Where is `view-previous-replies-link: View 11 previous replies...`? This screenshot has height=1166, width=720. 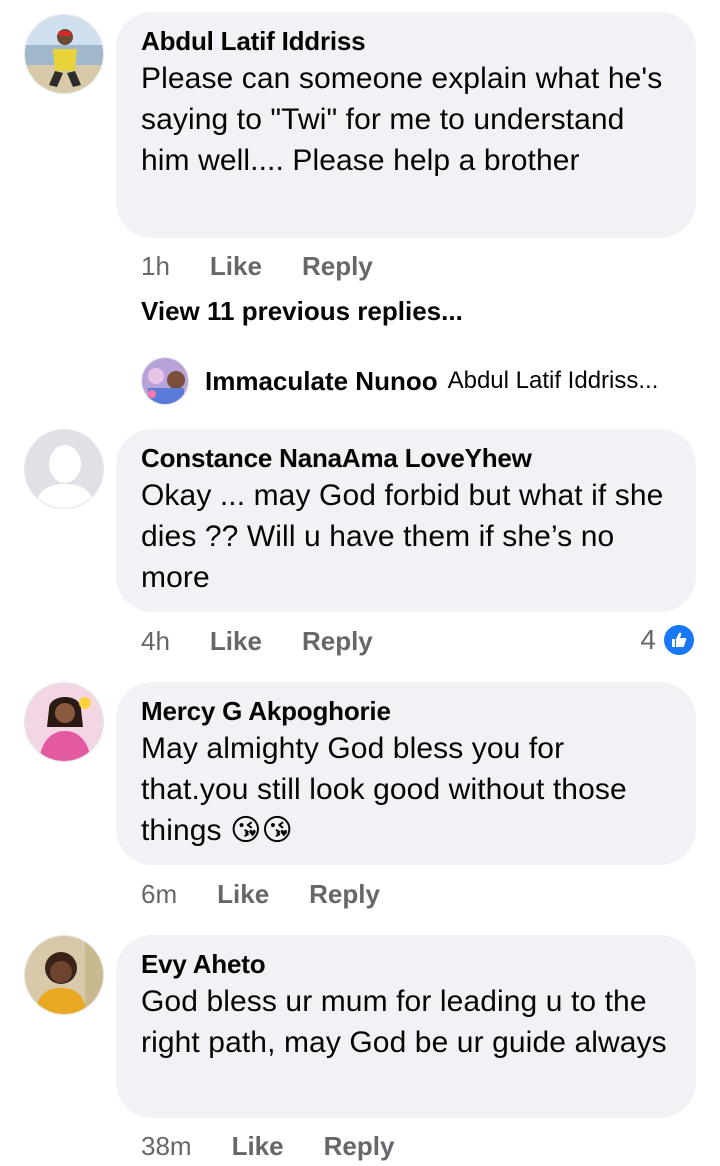
view-previous-replies-link: View 11 previous replies... is located at coordinates (302, 311).